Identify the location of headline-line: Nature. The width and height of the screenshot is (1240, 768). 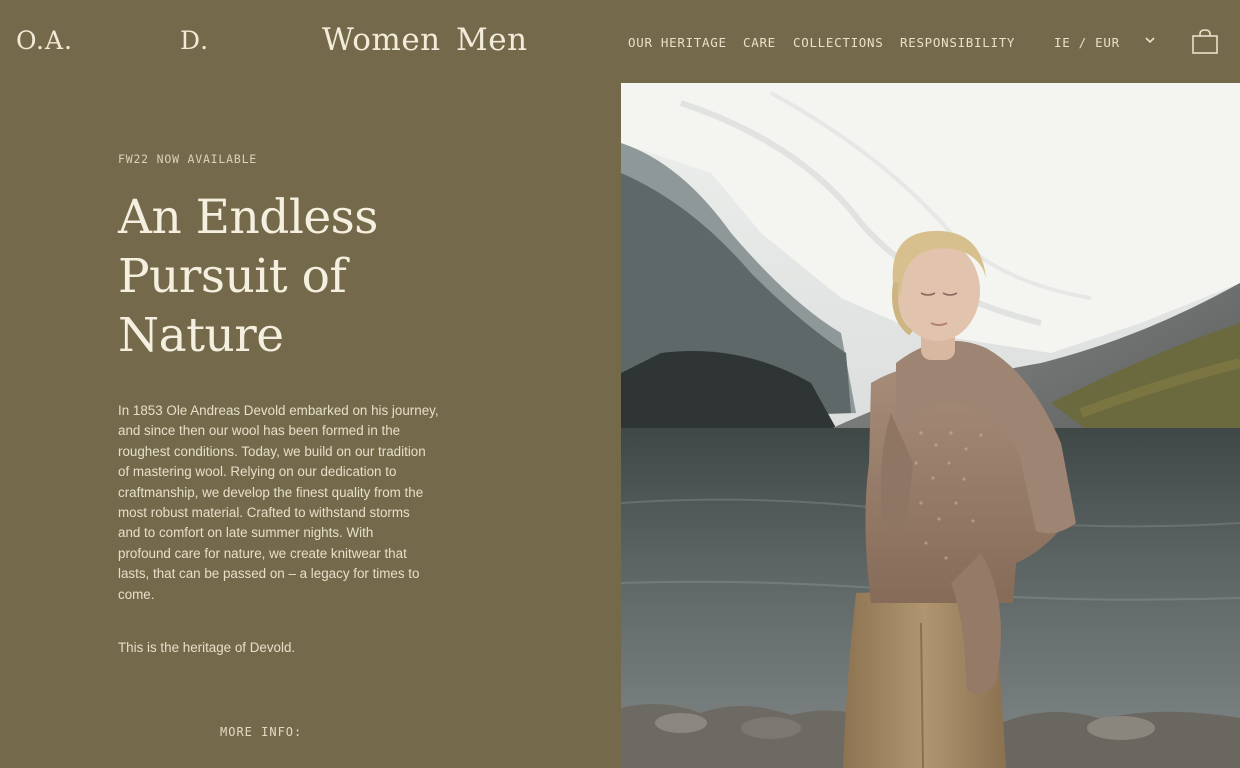
(201, 335).